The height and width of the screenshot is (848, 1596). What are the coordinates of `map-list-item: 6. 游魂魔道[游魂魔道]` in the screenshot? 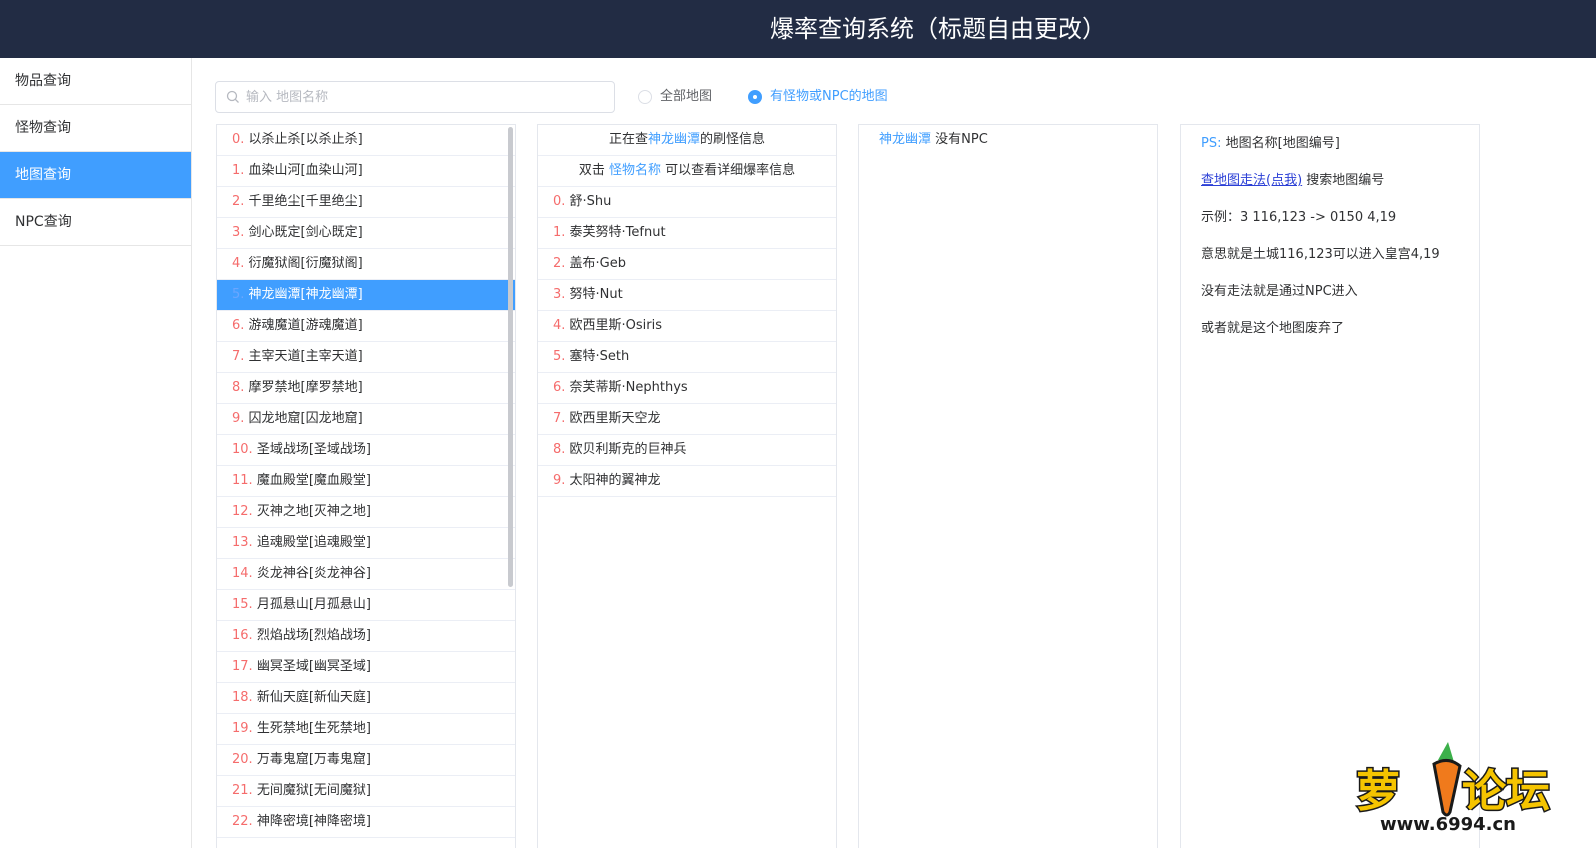 It's located at (366, 326).